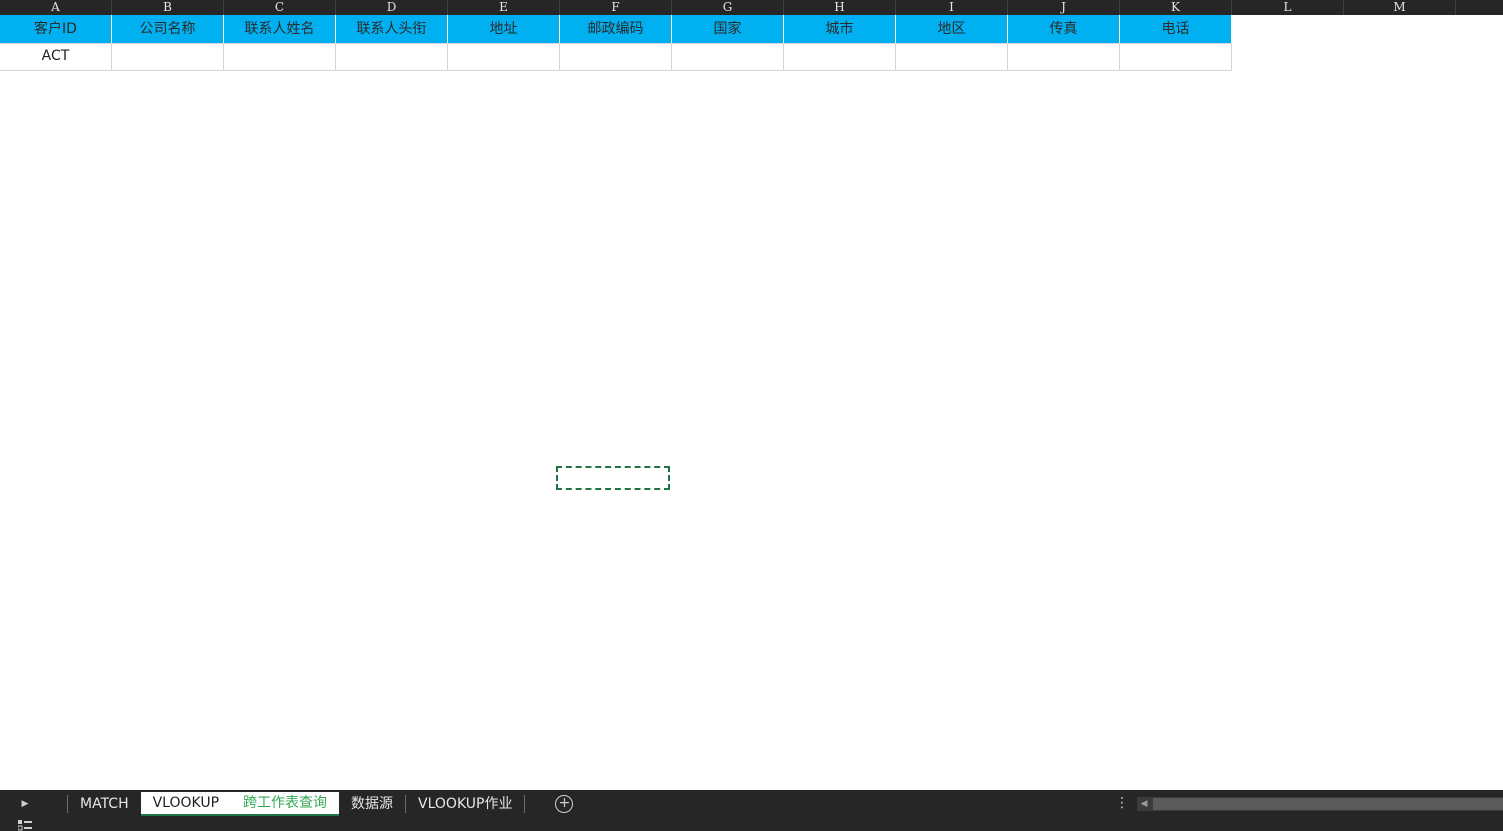 This screenshot has height=831, width=1503. What do you see at coordinates (728, 29) in the screenshot?
I see `header-cell: 国家` at bounding box center [728, 29].